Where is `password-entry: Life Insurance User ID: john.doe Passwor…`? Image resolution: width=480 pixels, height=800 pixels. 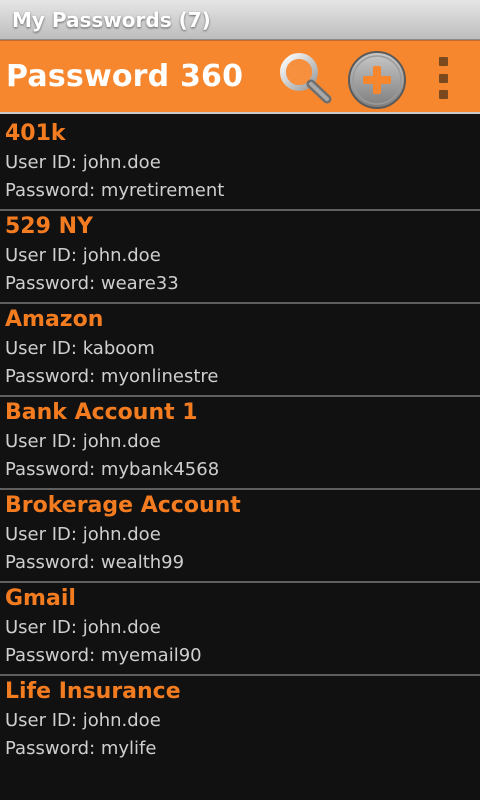 password-entry: Life Insurance User ID: john.doe Passwor… is located at coordinates (240, 722).